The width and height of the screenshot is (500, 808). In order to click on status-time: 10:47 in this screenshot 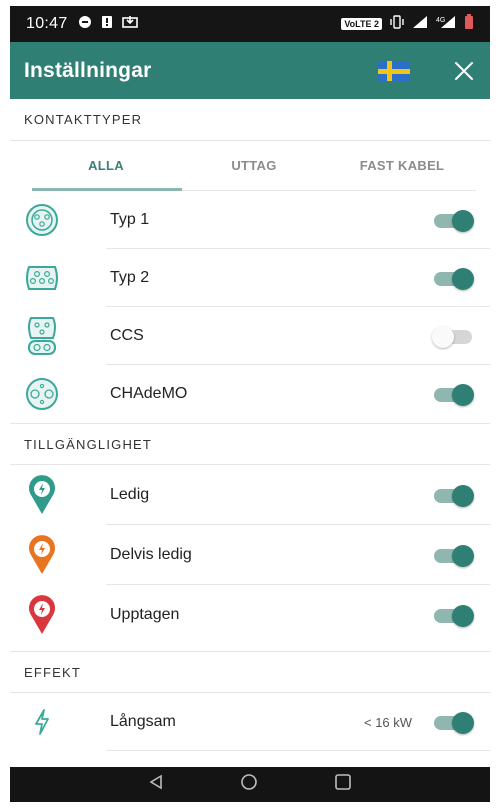, I will do `click(47, 23)`.